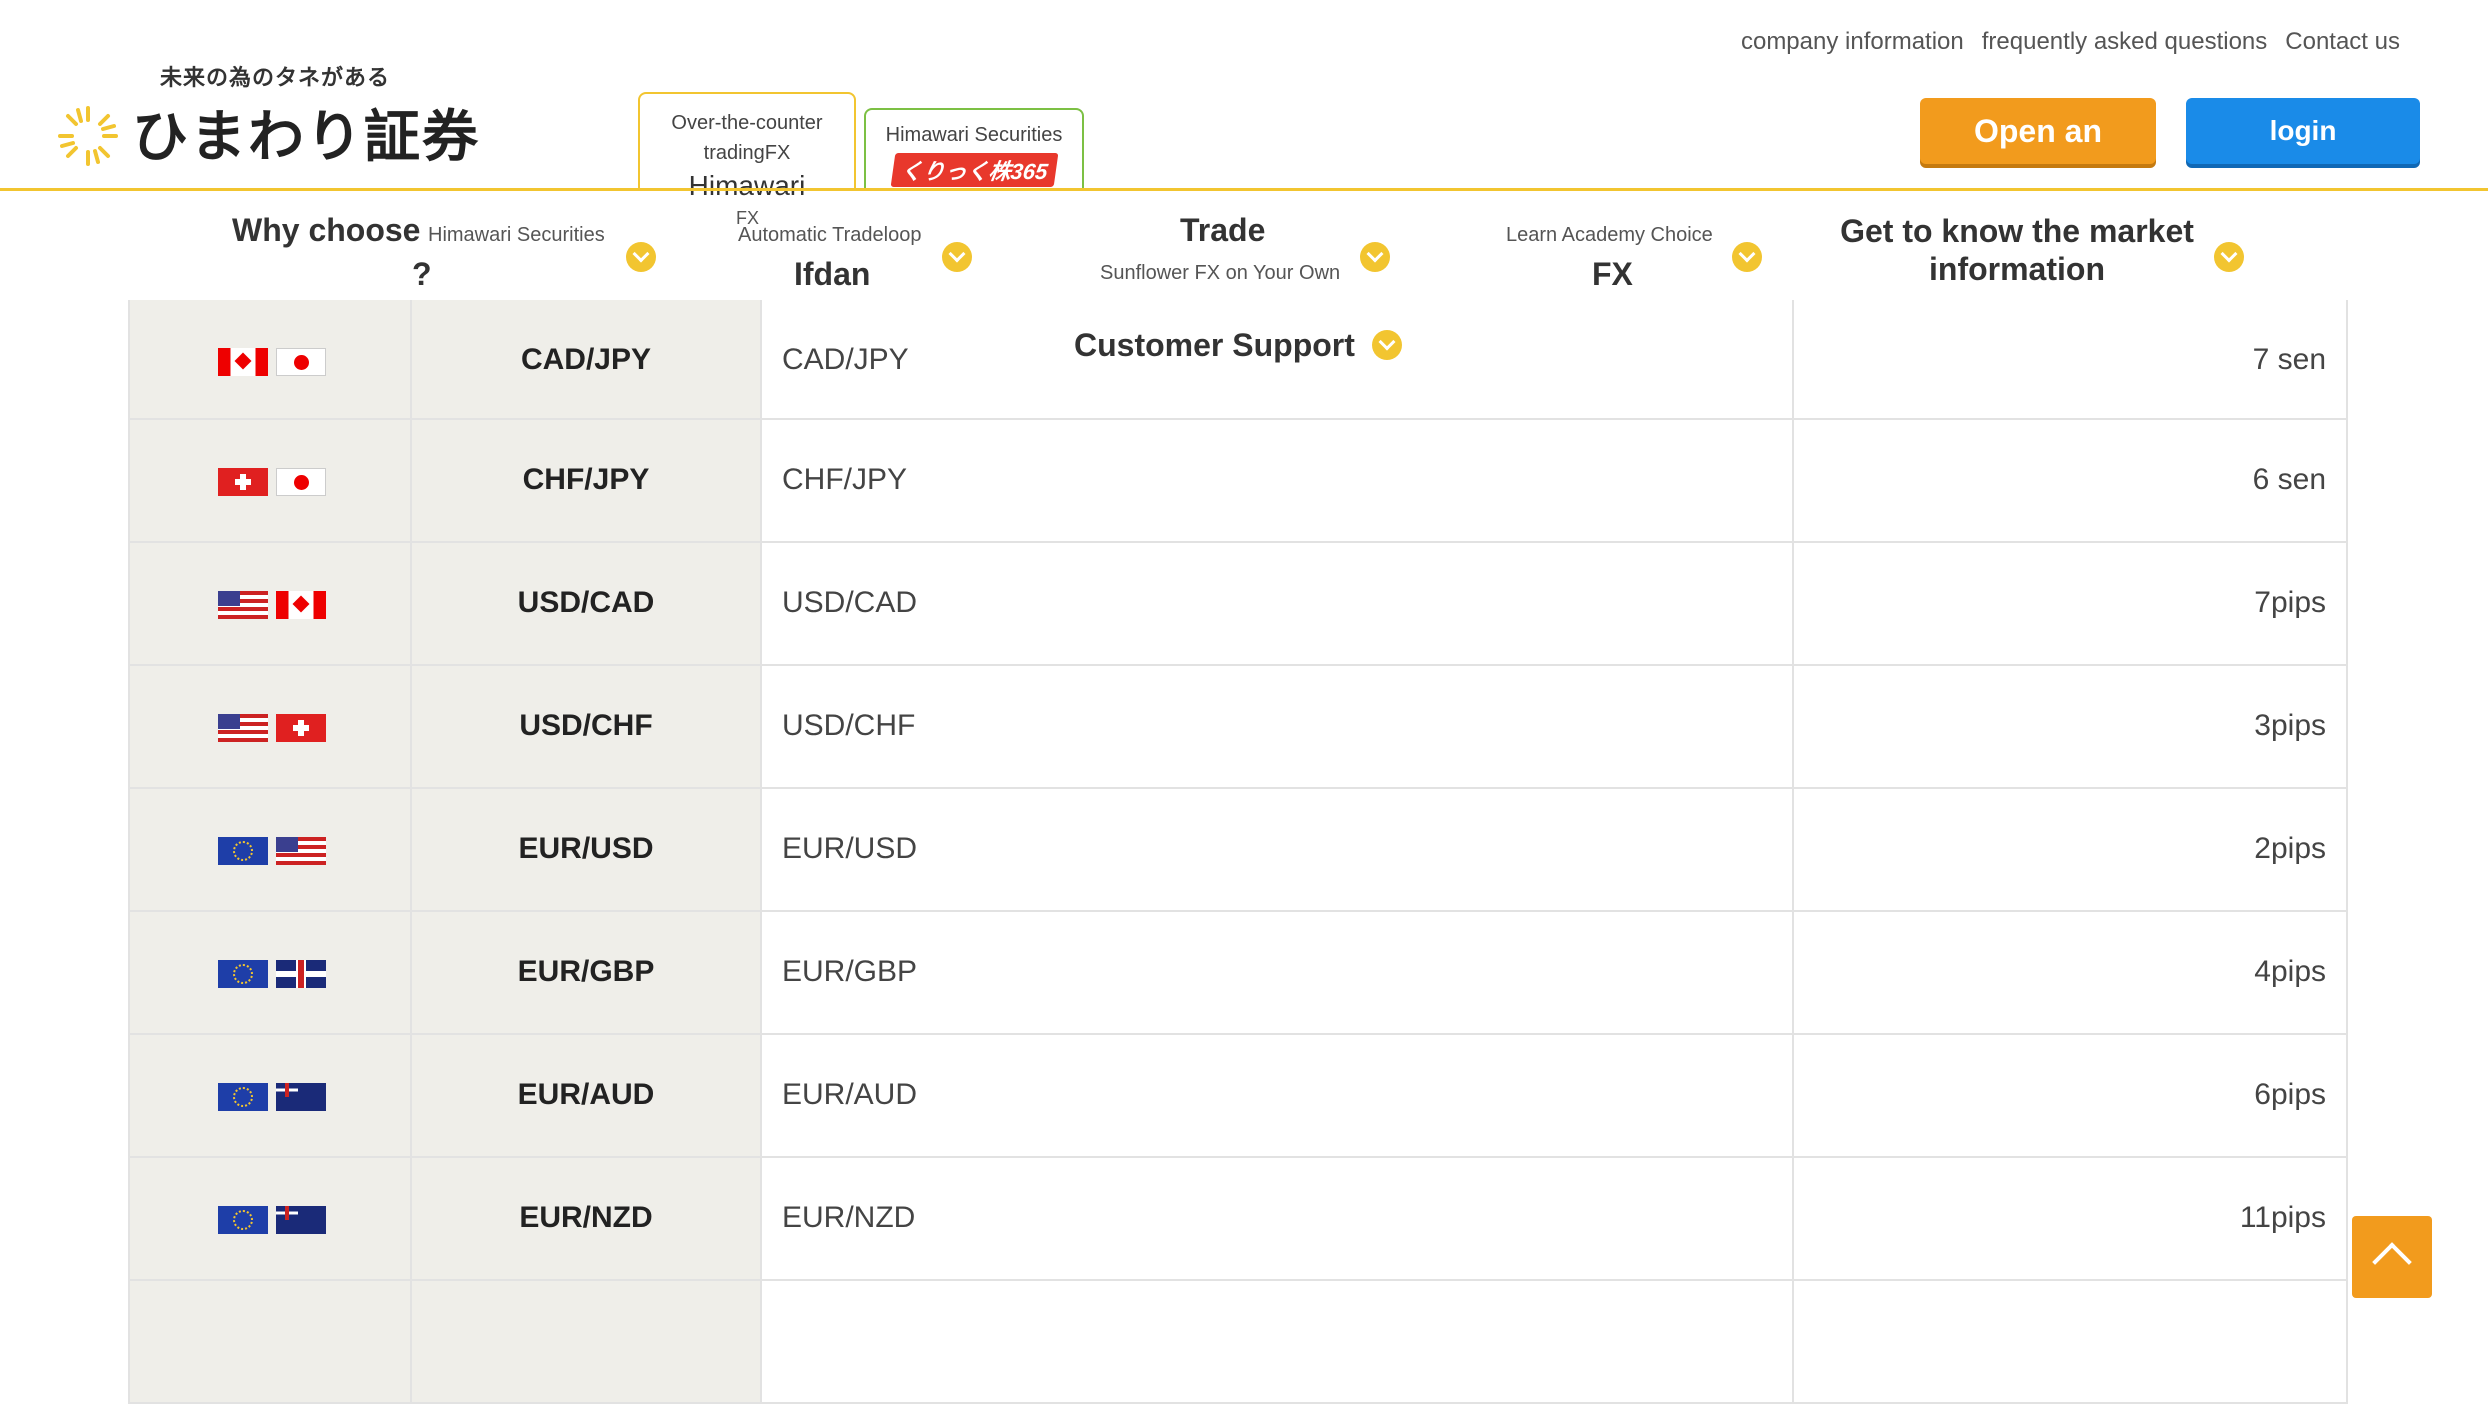  What do you see at coordinates (587, 1218) in the screenshot?
I see `currency-pair-code: EUR/NZD` at bounding box center [587, 1218].